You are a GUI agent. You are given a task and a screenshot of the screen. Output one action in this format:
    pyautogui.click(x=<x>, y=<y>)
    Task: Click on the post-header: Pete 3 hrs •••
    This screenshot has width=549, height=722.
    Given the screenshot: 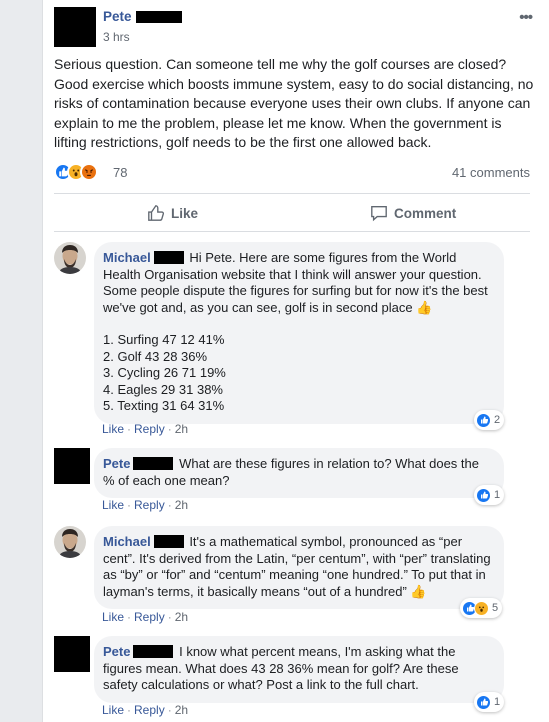 What is the action you would take?
    pyautogui.click(x=299, y=27)
    